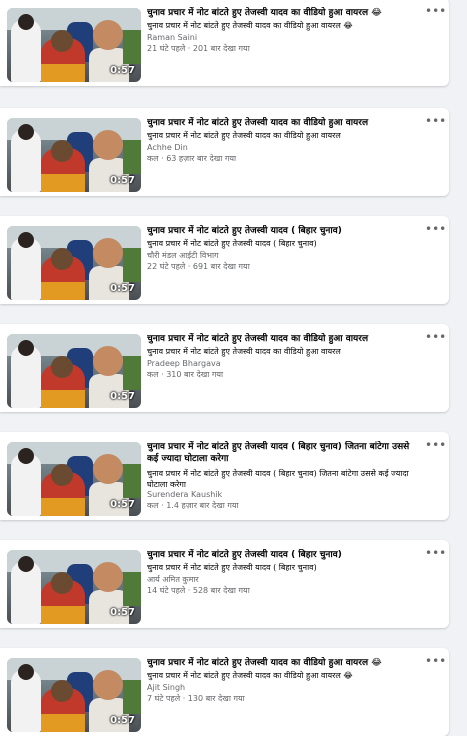  What do you see at coordinates (184, 364) in the screenshot?
I see `video-author: Pradeep Bhargava` at bounding box center [184, 364].